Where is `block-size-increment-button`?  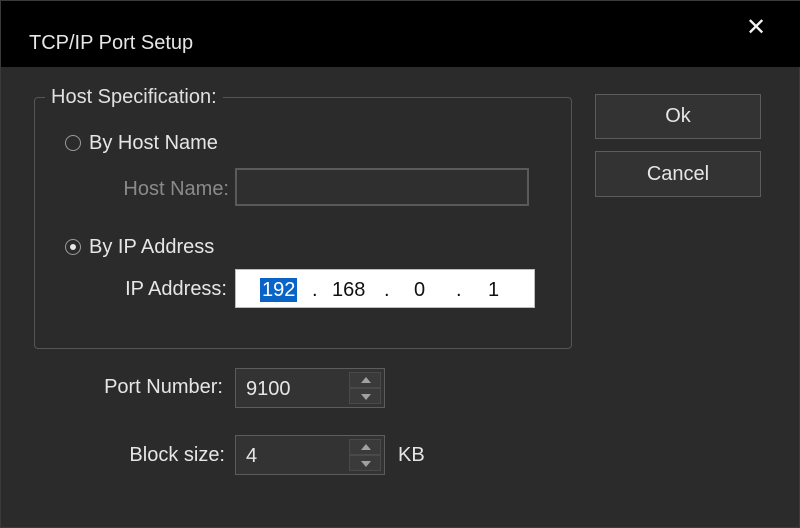 block-size-increment-button is located at coordinates (365, 447).